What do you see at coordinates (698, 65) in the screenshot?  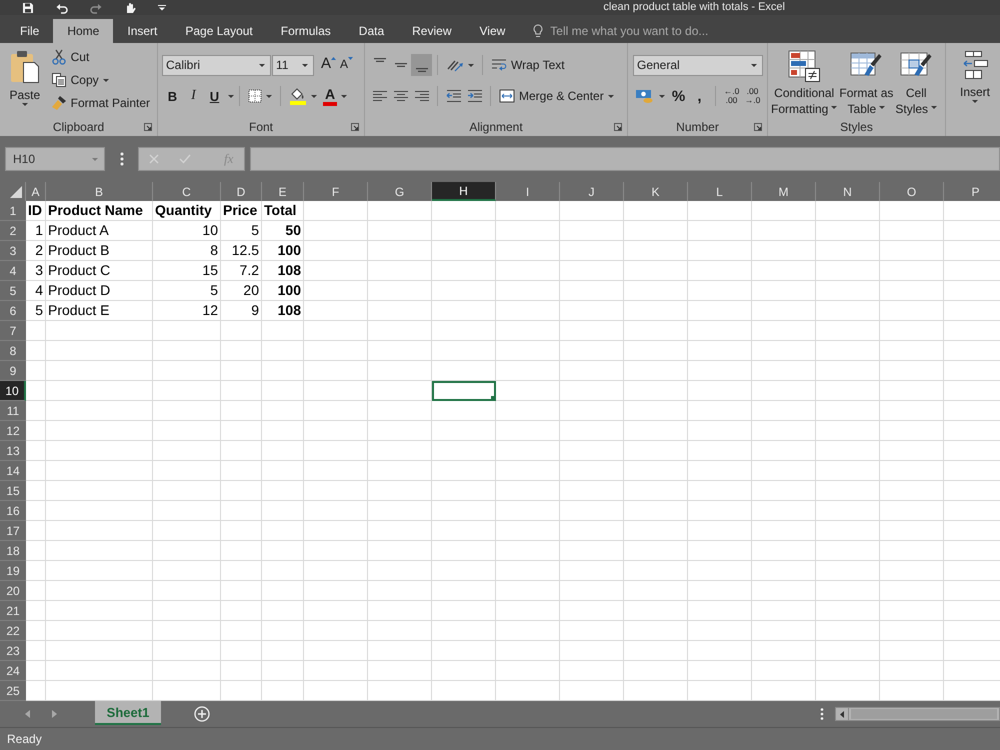 I see `number-format-field: General` at bounding box center [698, 65].